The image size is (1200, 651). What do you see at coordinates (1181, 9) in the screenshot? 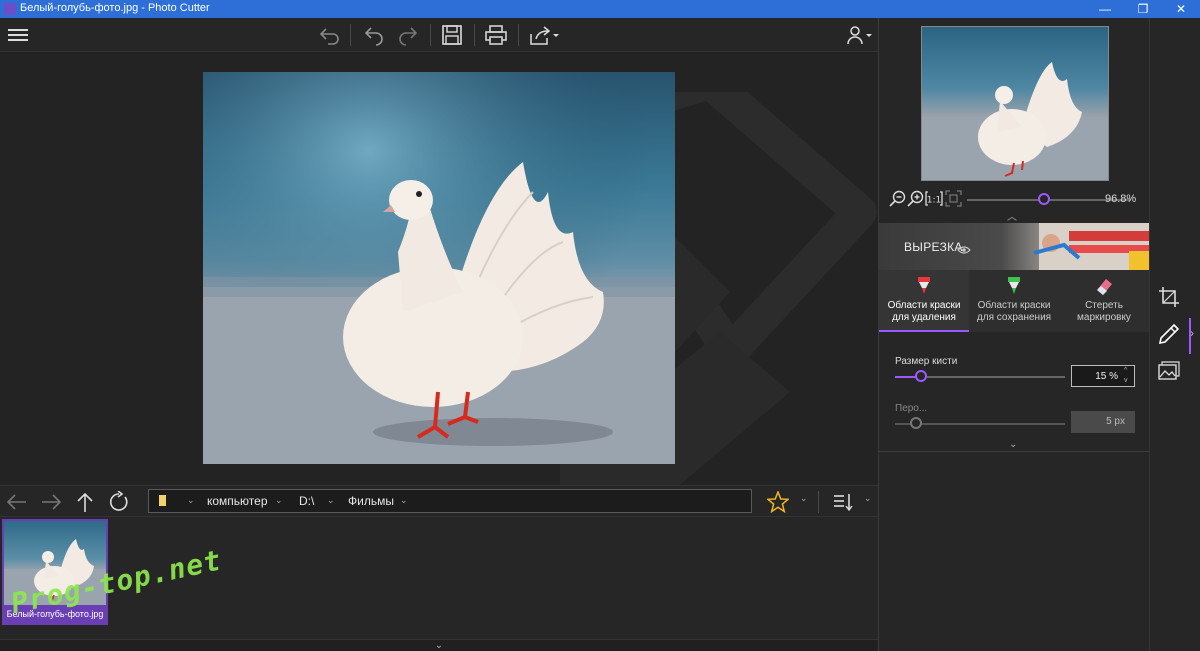
I see `close-button: ✕` at bounding box center [1181, 9].